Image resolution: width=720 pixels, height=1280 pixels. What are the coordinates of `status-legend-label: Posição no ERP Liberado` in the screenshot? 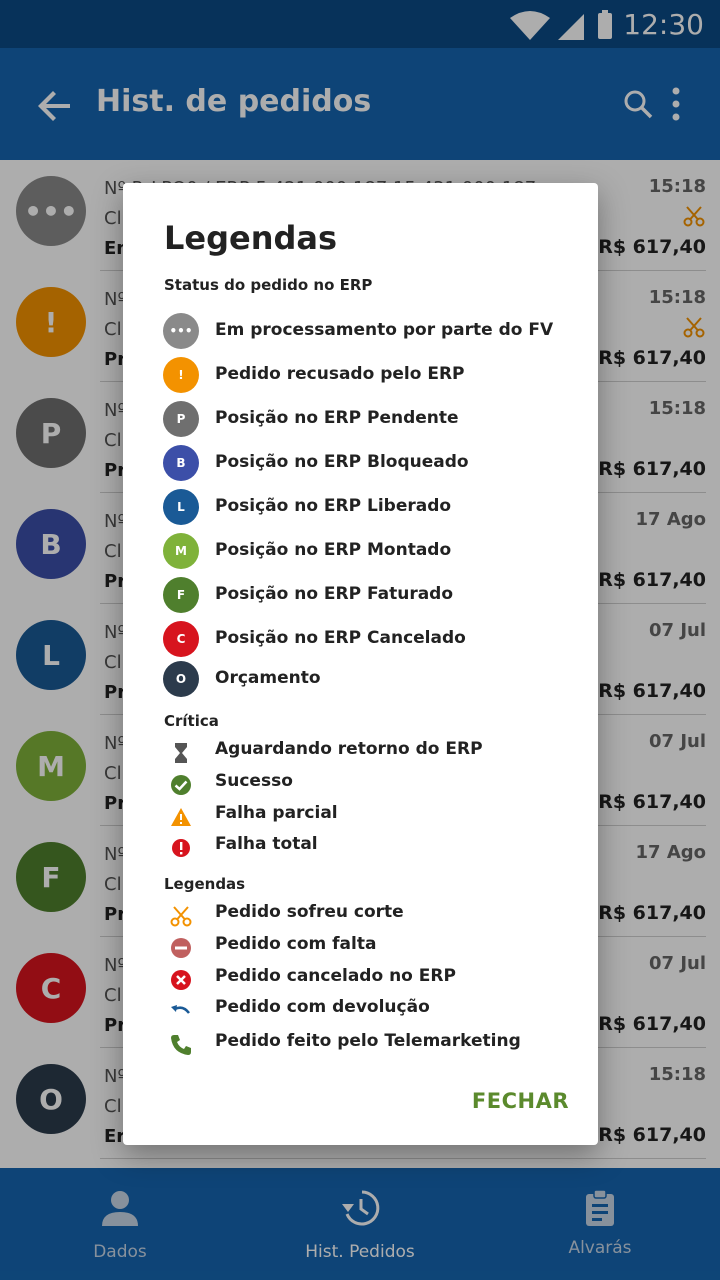 It's located at (333, 506).